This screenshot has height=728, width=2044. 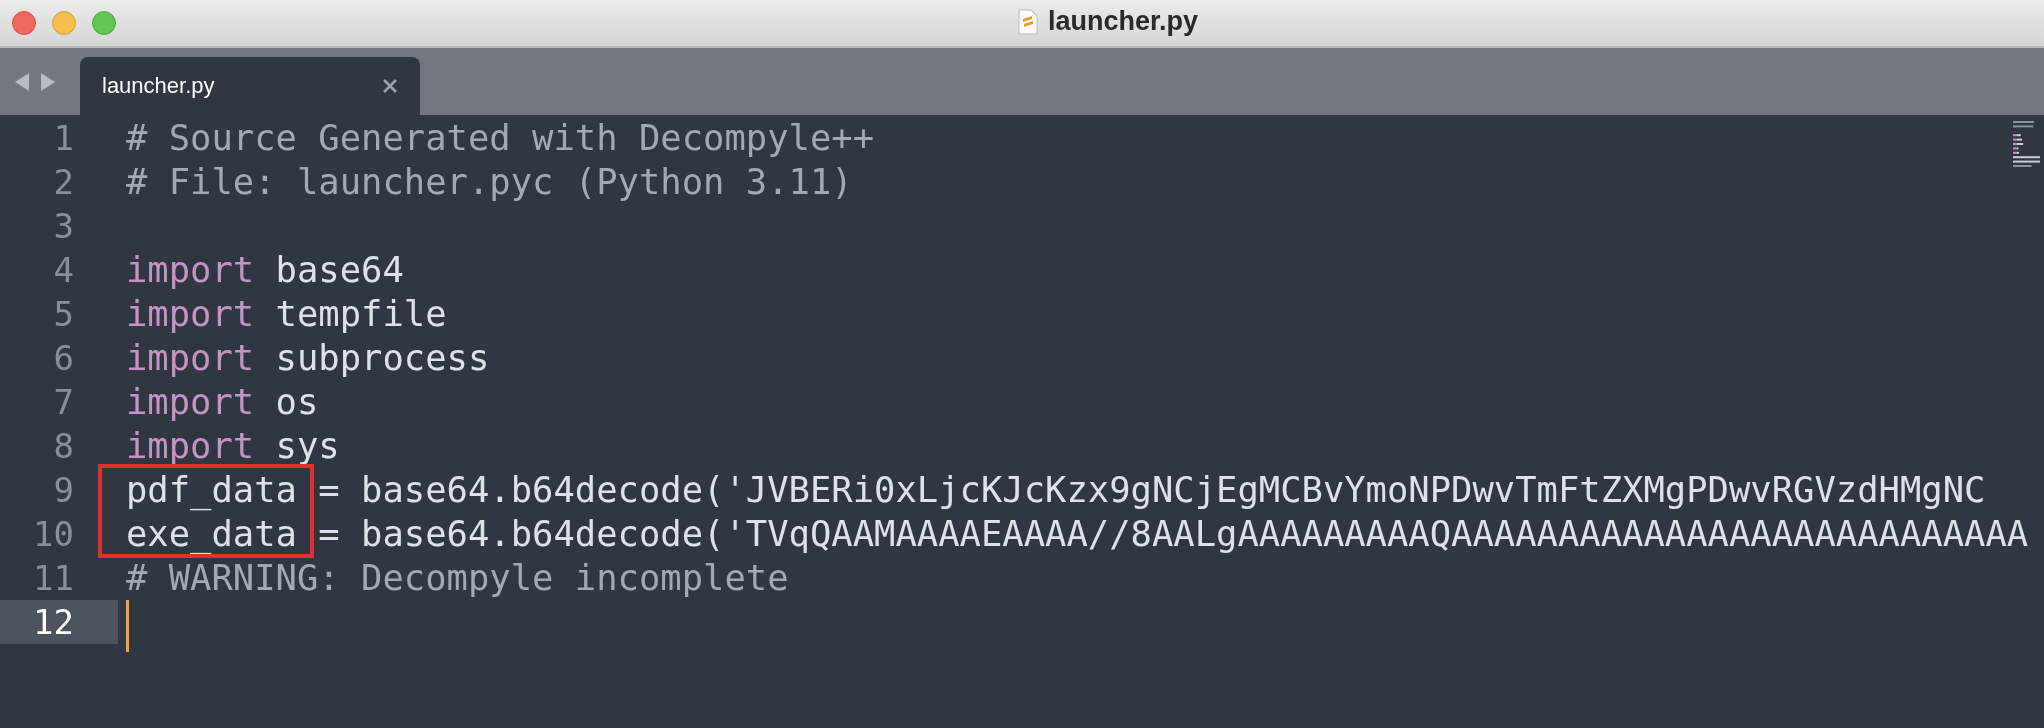 What do you see at coordinates (53, 534) in the screenshot?
I see `line-number: 10` at bounding box center [53, 534].